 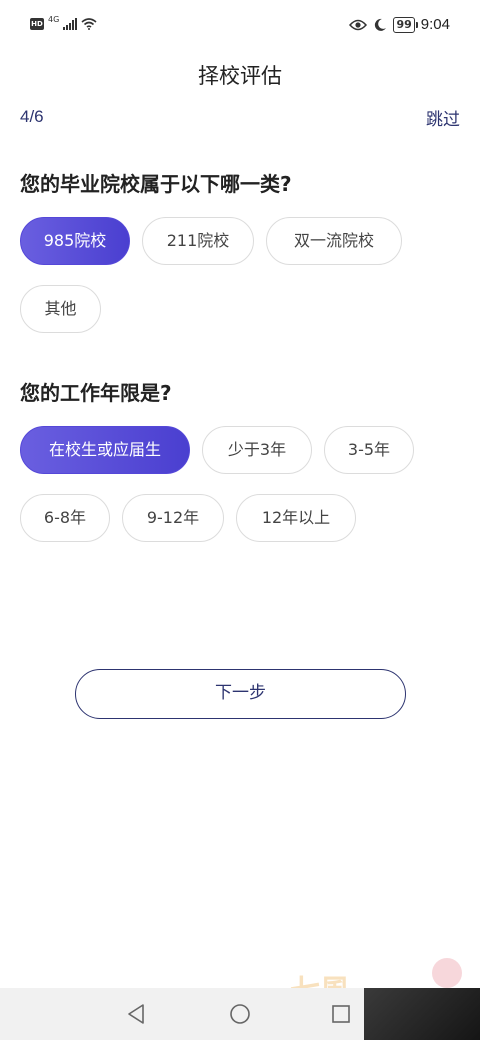 What do you see at coordinates (156, 184) in the screenshot?
I see `question-school-type: 您的毕业院校属于以下哪一类?` at bounding box center [156, 184].